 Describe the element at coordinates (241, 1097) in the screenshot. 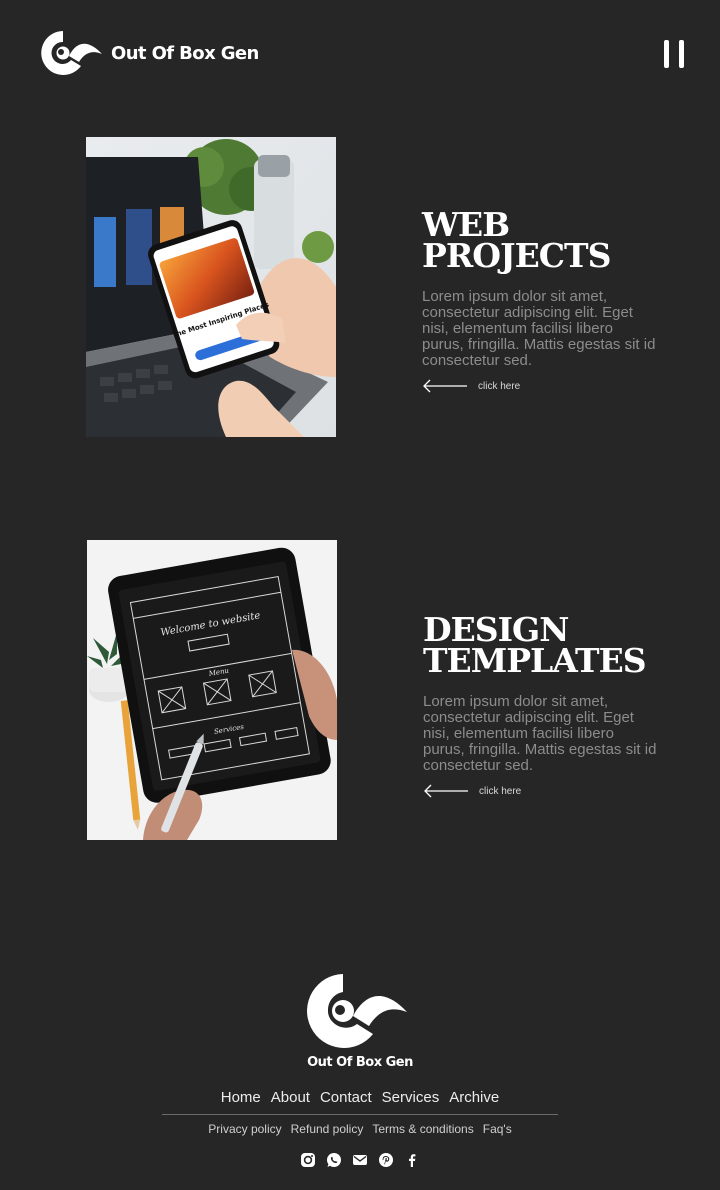

I see `footer-link-home: Home` at that location.